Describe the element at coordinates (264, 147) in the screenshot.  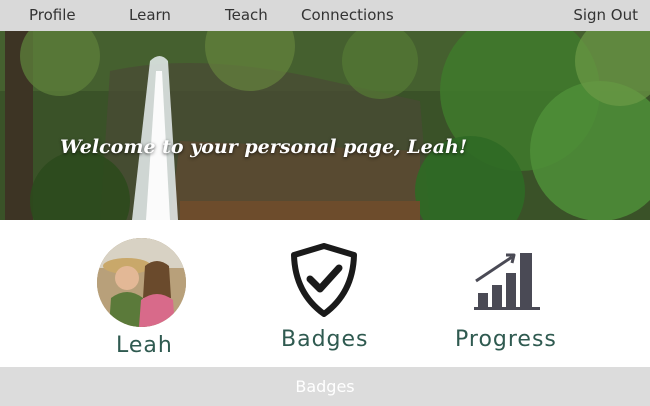
I see `welcome-heading: Welcome to your personal page, Leah!` at that location.